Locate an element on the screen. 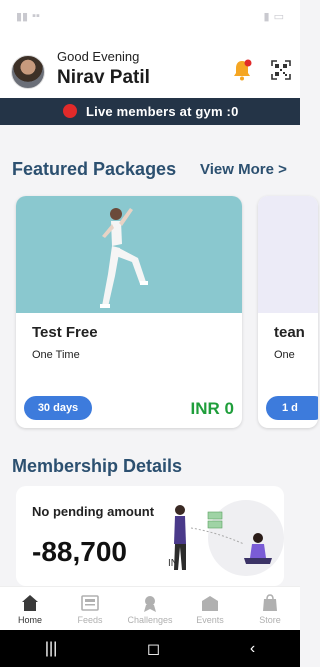 This screenshot has height=667, width=320. package-title: tean is located at coordinates (289, 332).